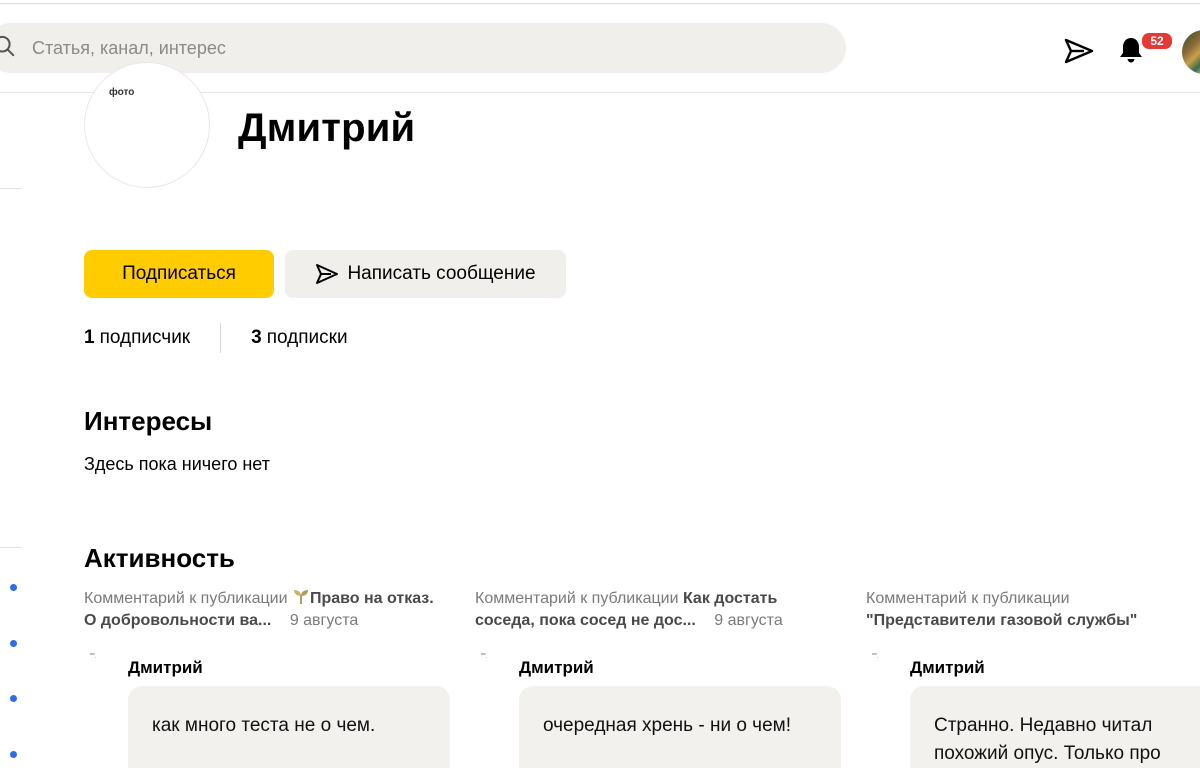 This screenshot has width=1200, height=768. I want to click on followers-label: подписчик, so click(145, 337).